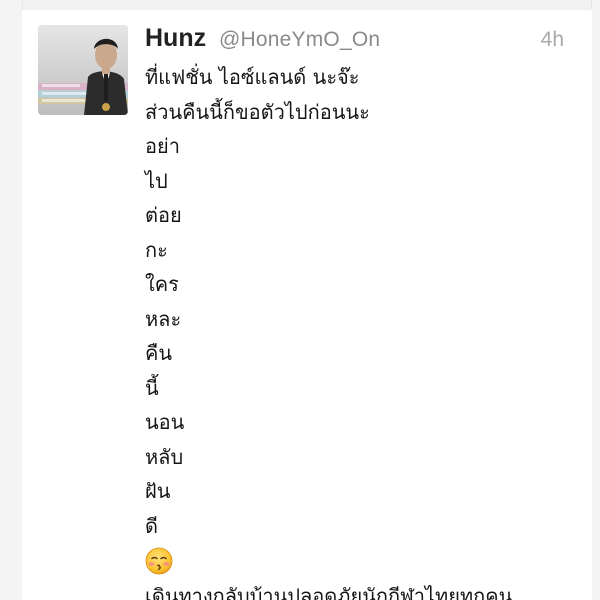 The image size is (600, 600). I want to click on left-border, so click(11, 300).